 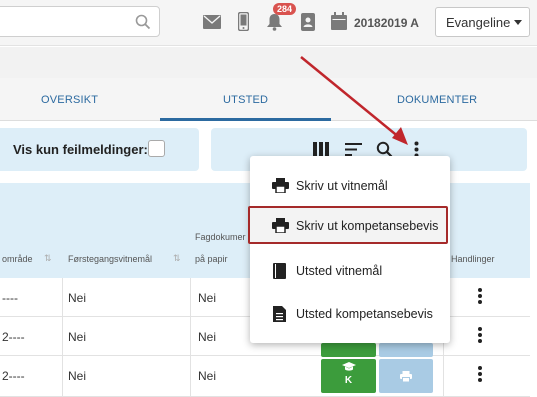 What do you see at coordinates (265, 376) in the screenshot?
I see `table-row: 2---- Nei Nei` at bounding box center [265, 376].